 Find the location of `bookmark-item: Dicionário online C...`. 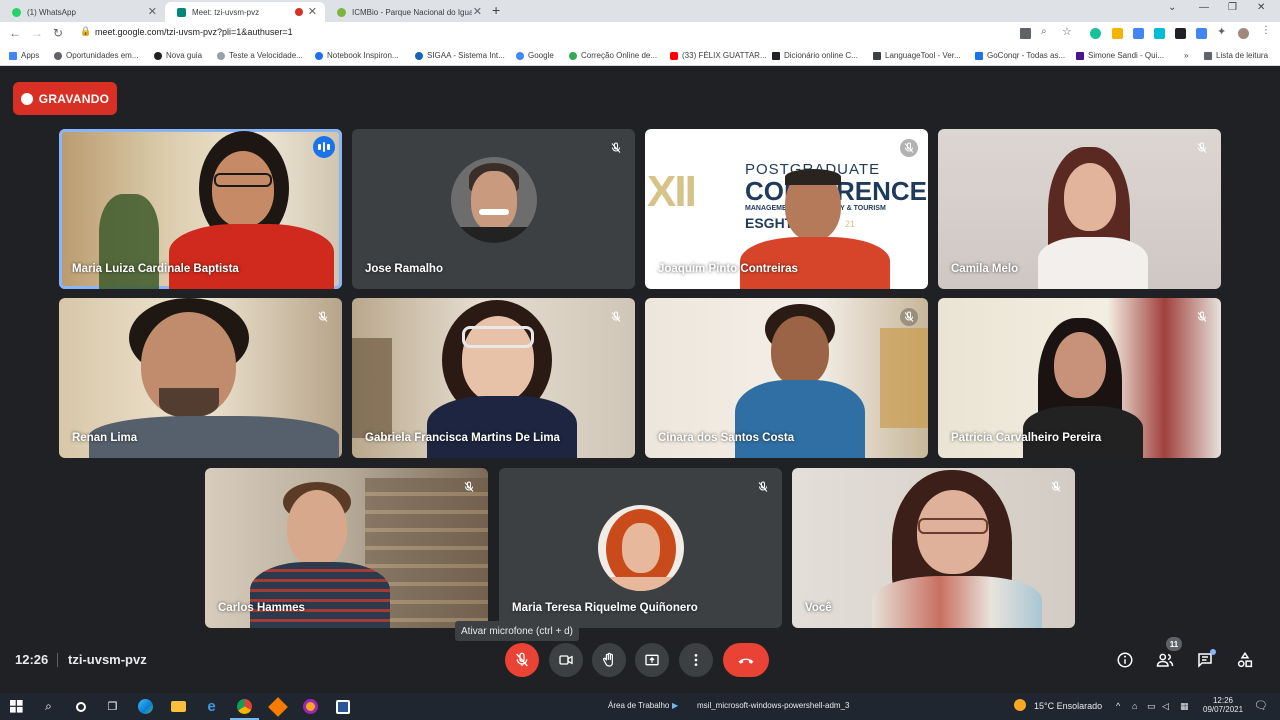

bookmark-item: Dicionário online C... is located at coordinates (815, 55).